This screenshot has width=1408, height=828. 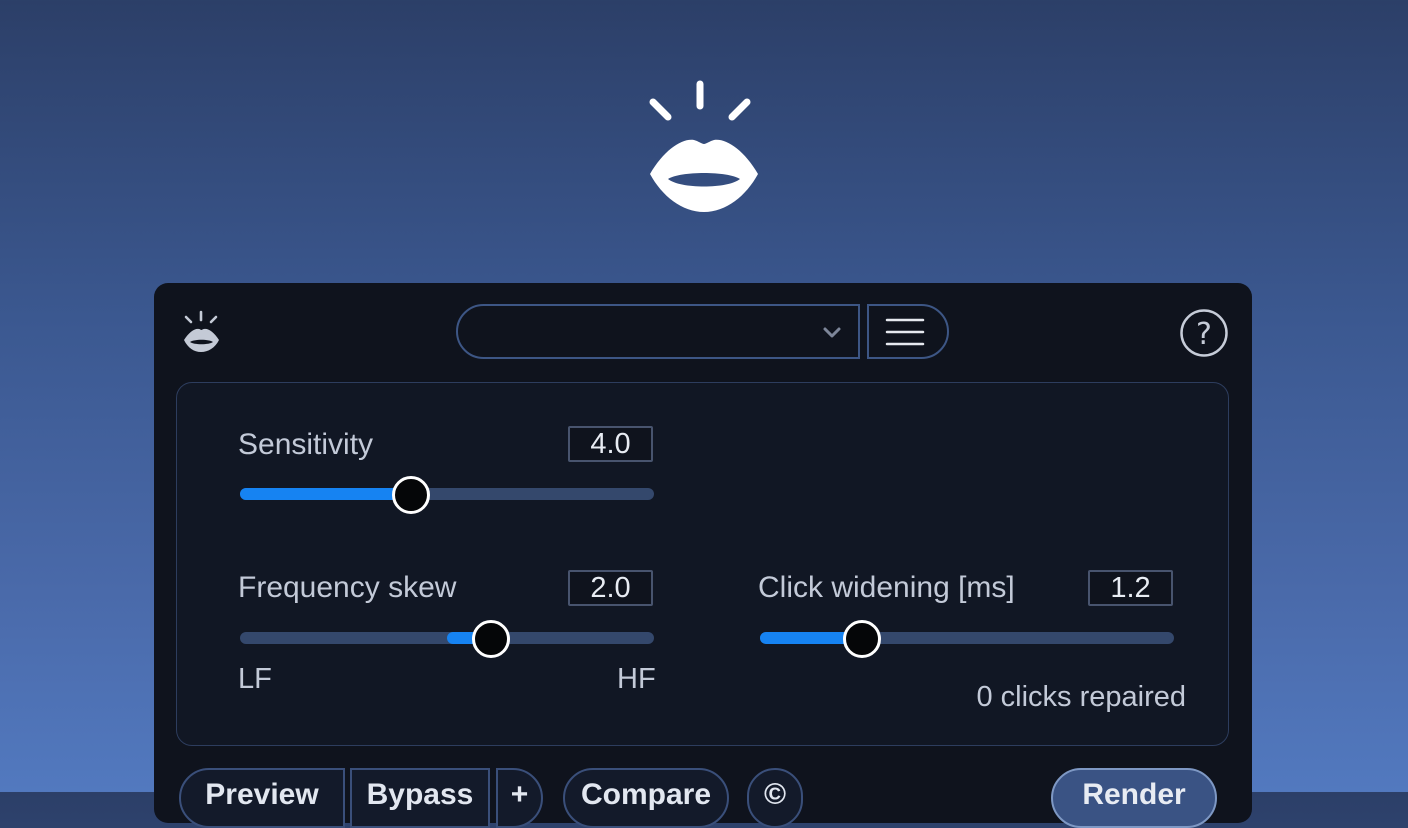 What do you see at coordinates (967, 638) in the screenshot?
I see `click-widening-slider` at bounding box center [967, 638].